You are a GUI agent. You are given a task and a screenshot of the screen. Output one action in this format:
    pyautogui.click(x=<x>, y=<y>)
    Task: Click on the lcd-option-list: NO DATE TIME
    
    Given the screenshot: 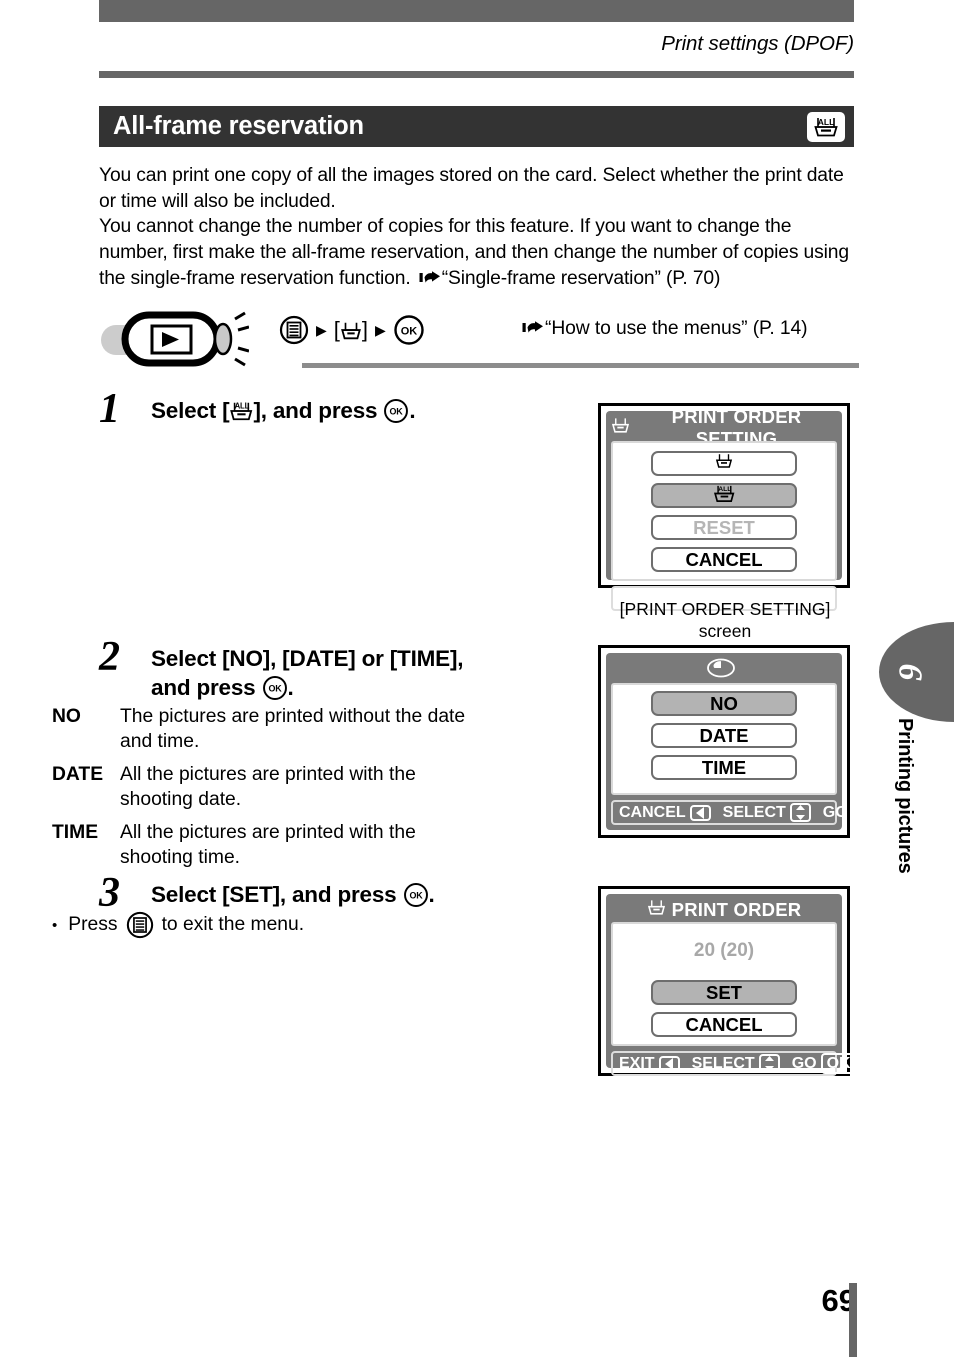 What is the action you would take?
    pyautogui.click(x=724, y=739)
    